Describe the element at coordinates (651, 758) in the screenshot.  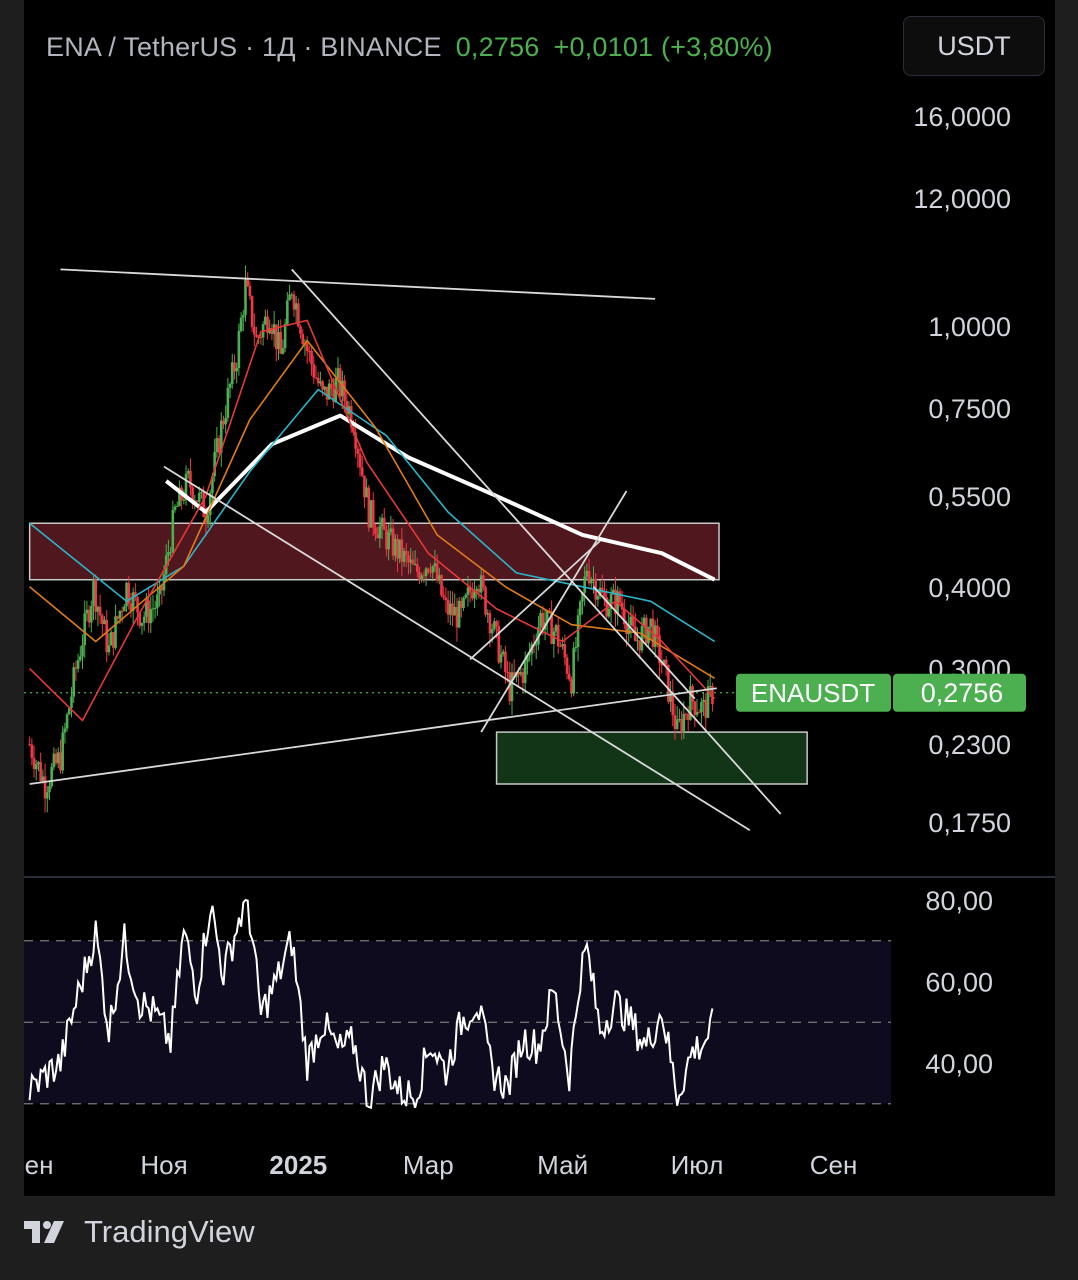
I see `support-zone` at that location.